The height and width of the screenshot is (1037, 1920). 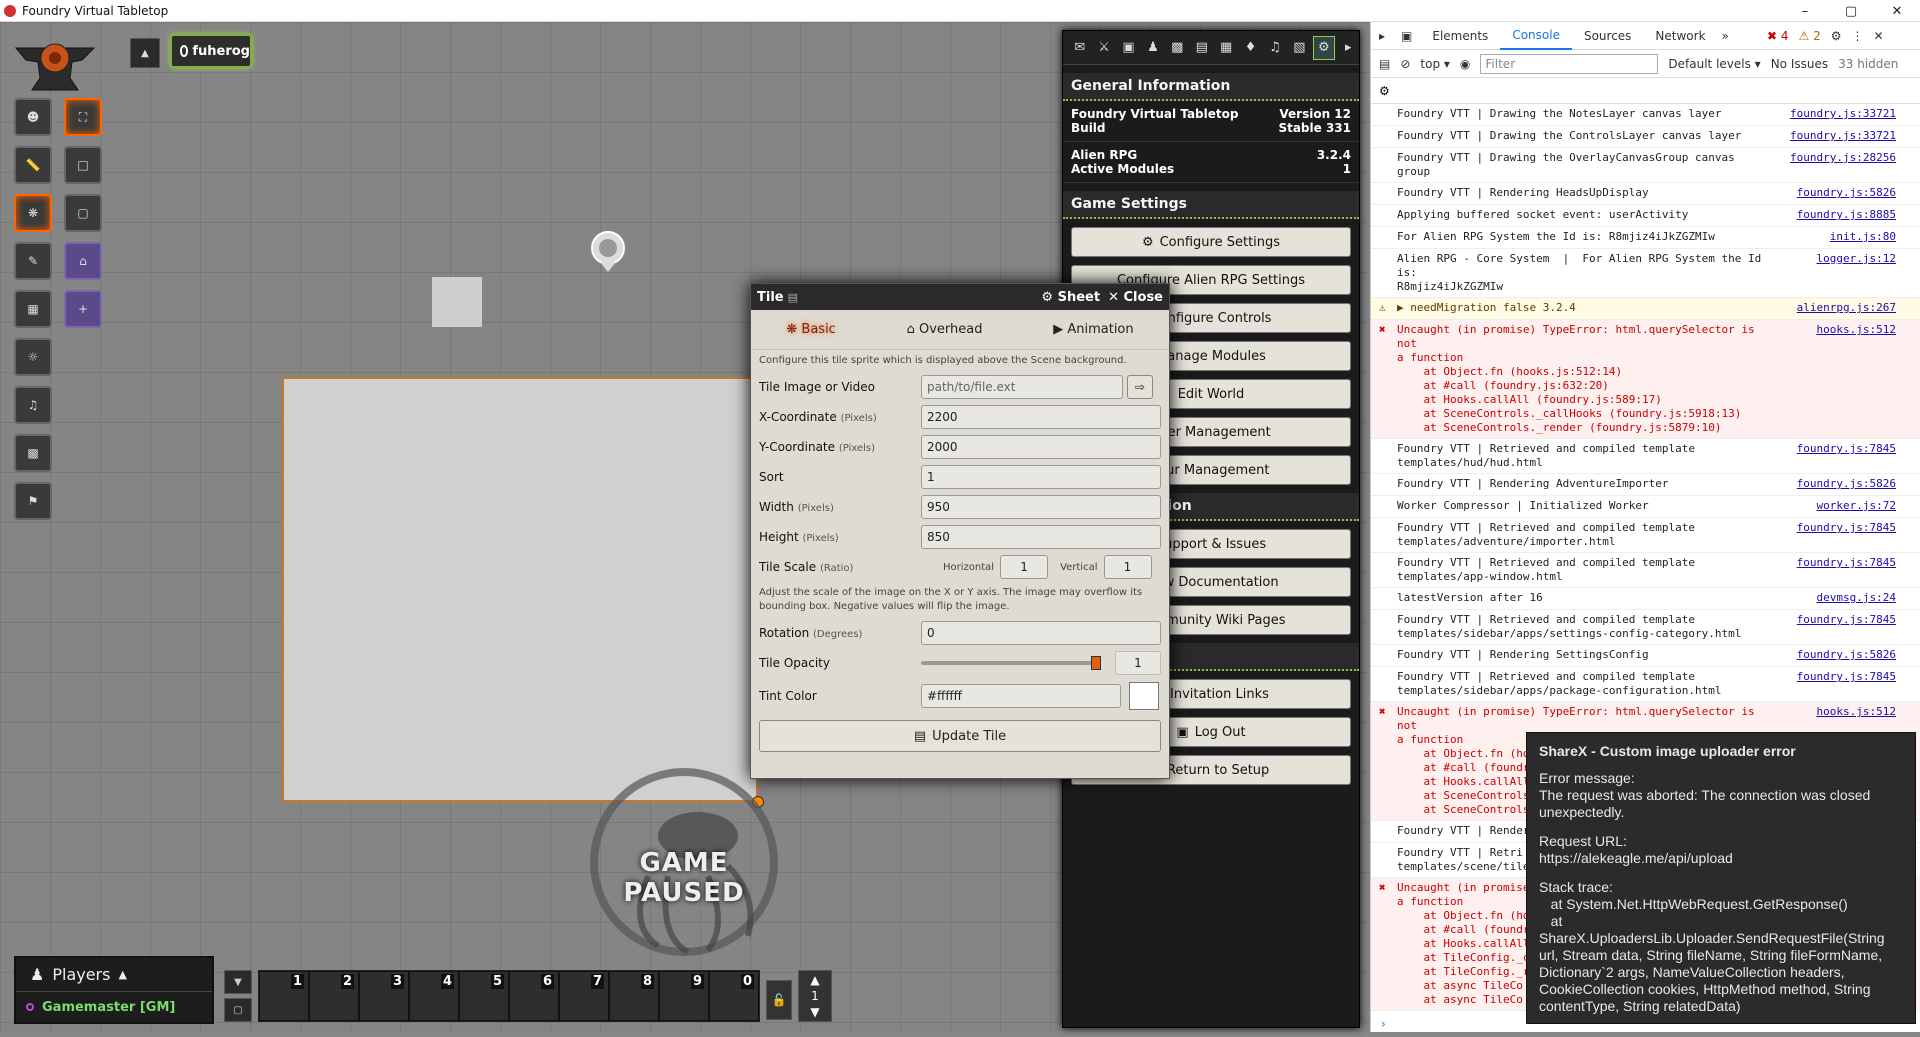 What do you see at coordinates (334, 996) in the screenshot?
I see `macro-slot: 2` at bounding box center [334, 996].